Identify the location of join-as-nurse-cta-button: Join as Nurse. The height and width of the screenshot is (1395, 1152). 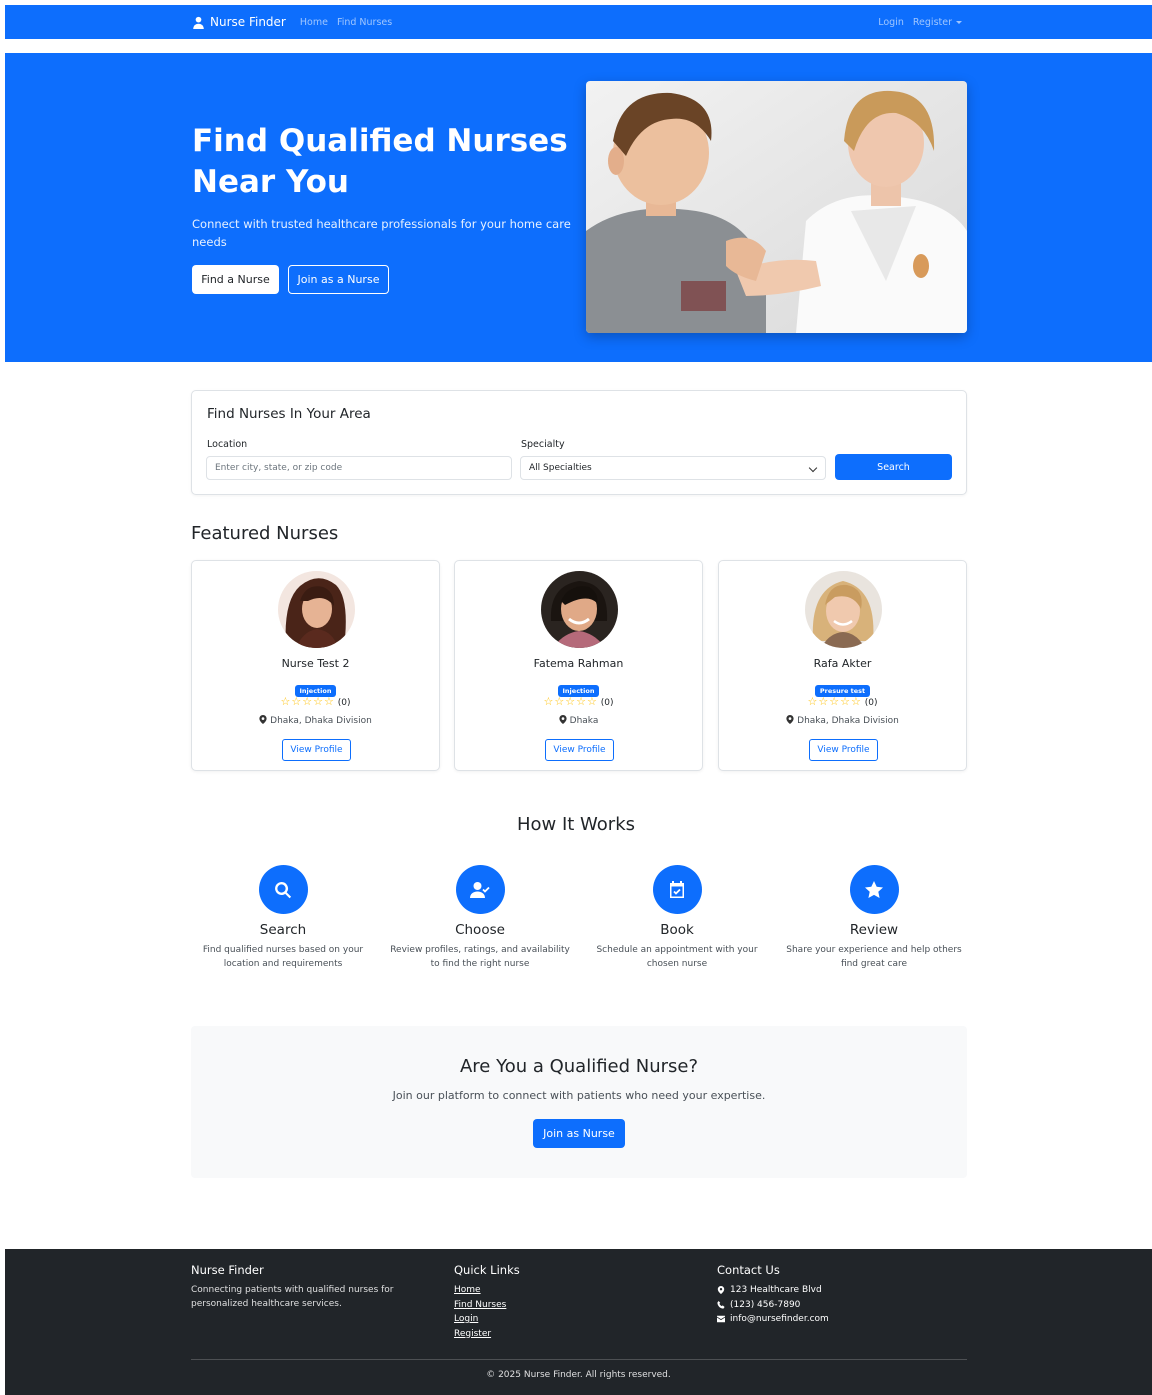
(579, 1133).